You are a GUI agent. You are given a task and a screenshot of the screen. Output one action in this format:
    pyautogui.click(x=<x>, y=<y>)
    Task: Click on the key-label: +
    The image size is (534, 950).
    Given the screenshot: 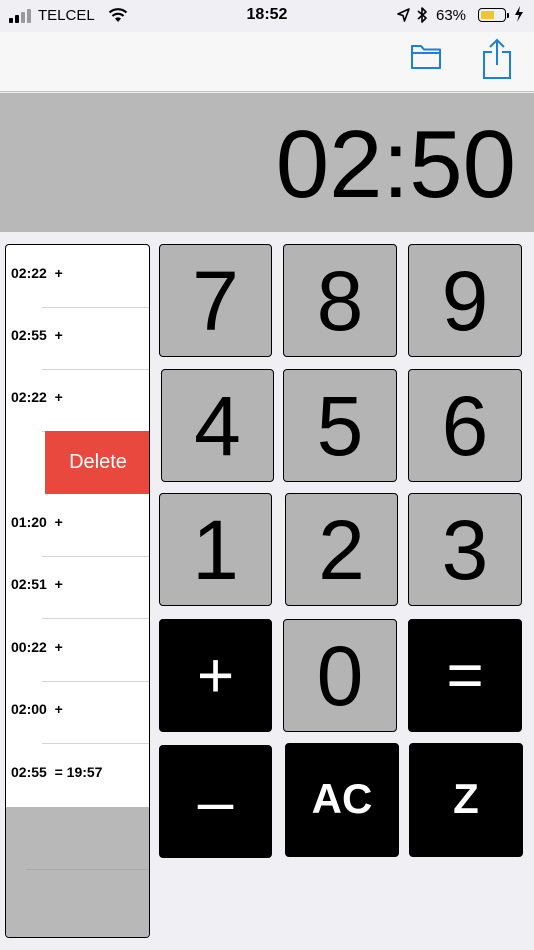 What is the action you would take?
    pyautogui.click(x=215, y=675)
    